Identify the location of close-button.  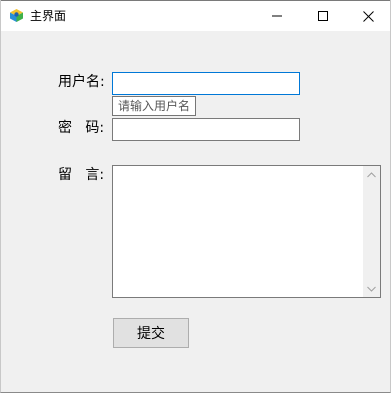
(368, 16).